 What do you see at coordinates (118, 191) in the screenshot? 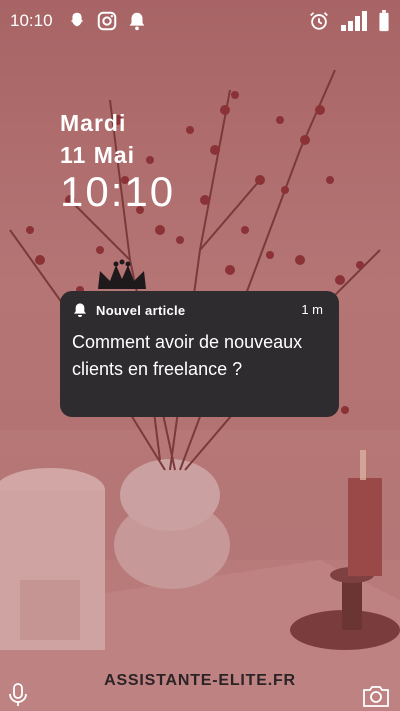
I see `lock-time: 10:10` at bounding box center [118, 191].